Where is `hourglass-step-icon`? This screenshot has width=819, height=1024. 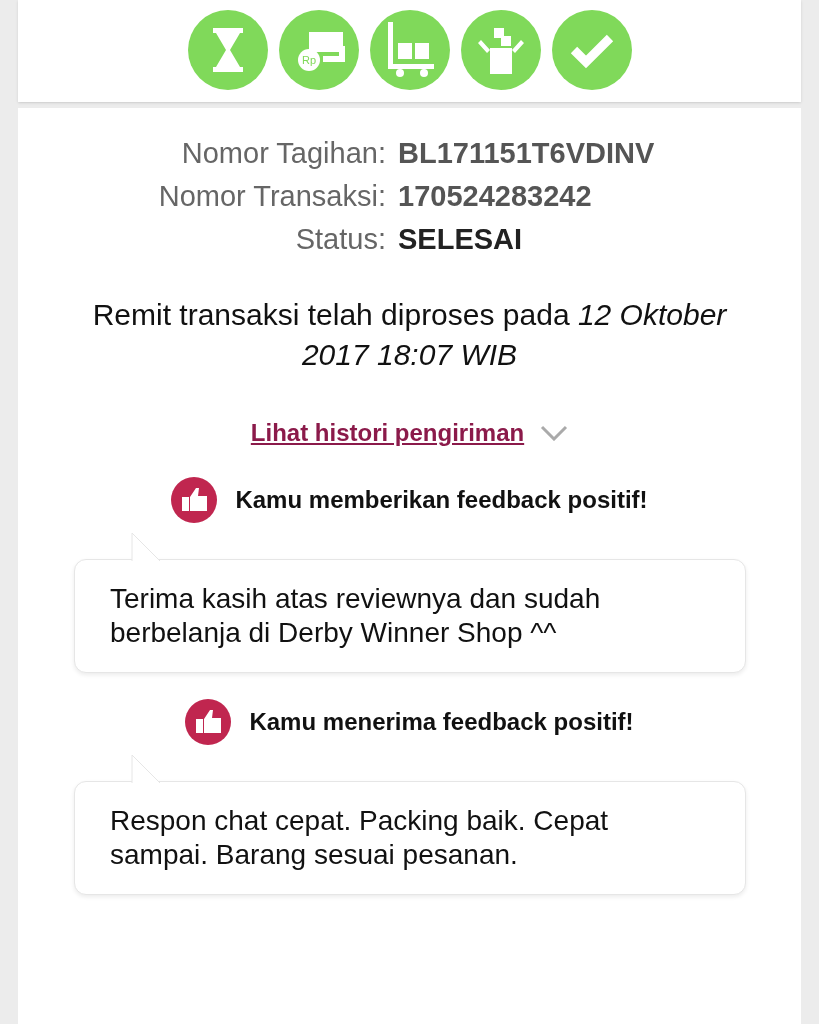 hourglass-step-icon is located at coordinates (227, 50).